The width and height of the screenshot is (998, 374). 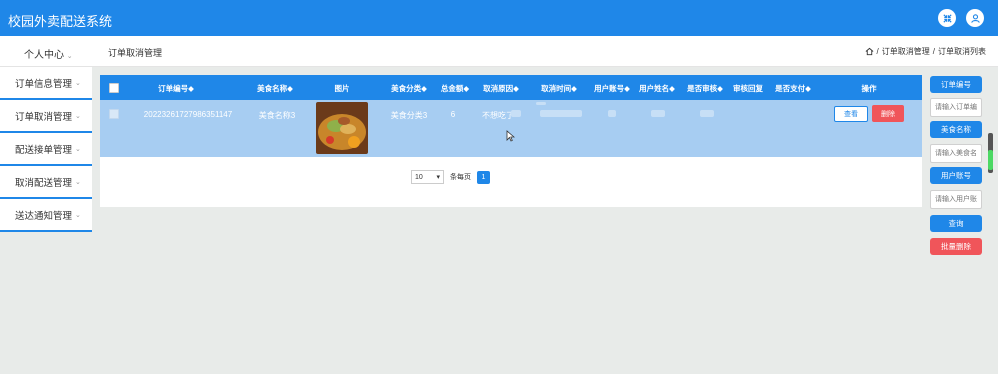 I want to click on cell-user-name-blurred, so click(x=658, y=113).